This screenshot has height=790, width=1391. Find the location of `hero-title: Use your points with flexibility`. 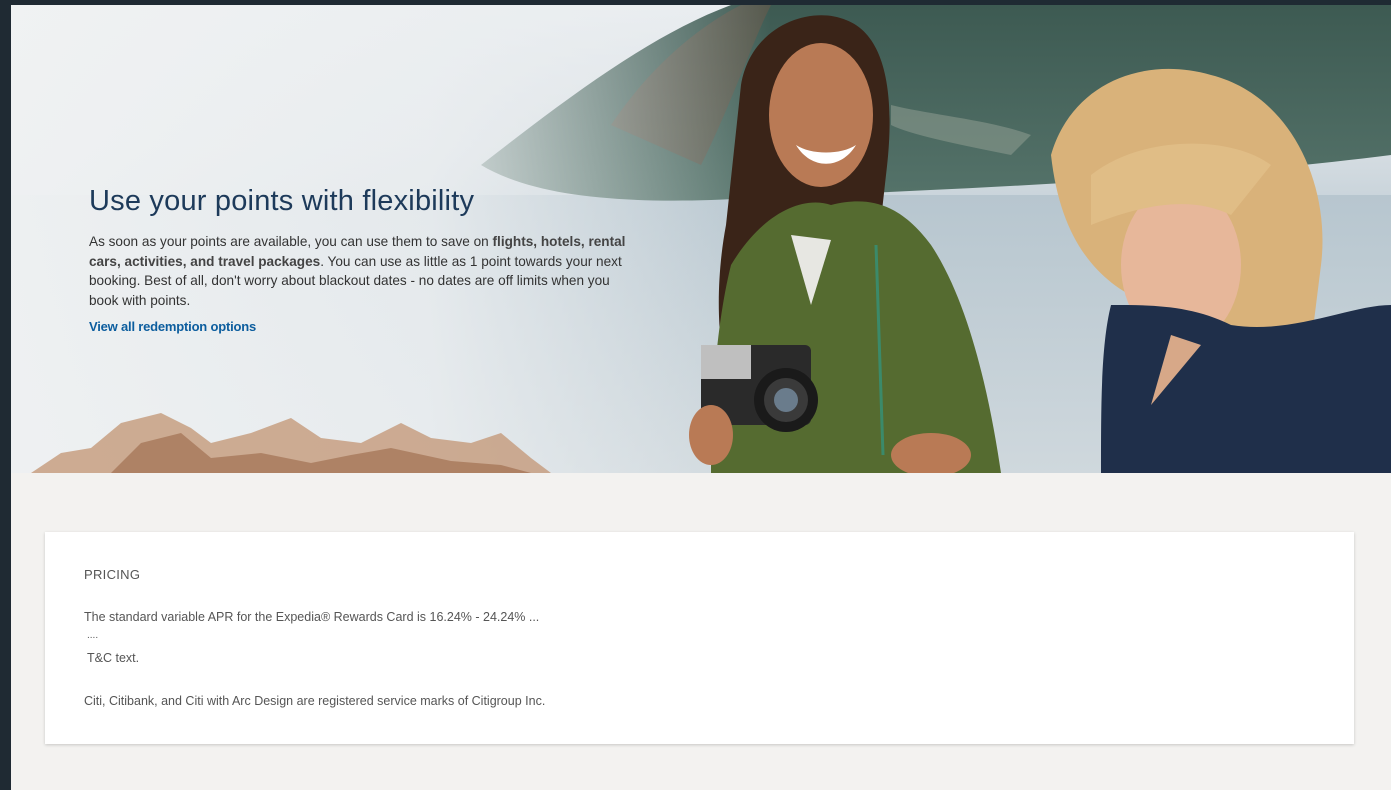

hero-title: Use your points with flexibility is located at coordinates (282, 201).